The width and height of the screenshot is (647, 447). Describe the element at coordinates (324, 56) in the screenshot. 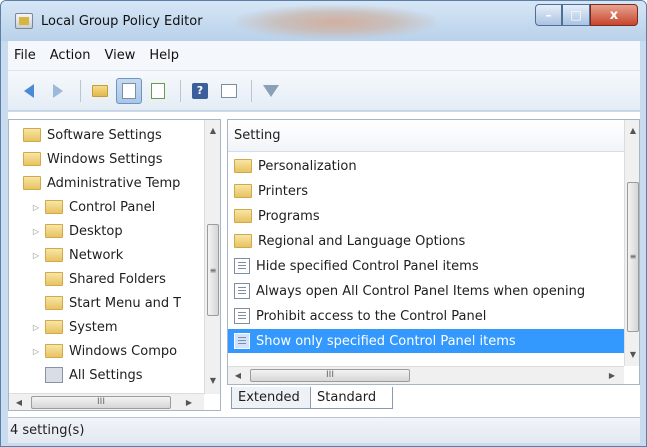

I see `menu-bar: File Action View Help` at that location.